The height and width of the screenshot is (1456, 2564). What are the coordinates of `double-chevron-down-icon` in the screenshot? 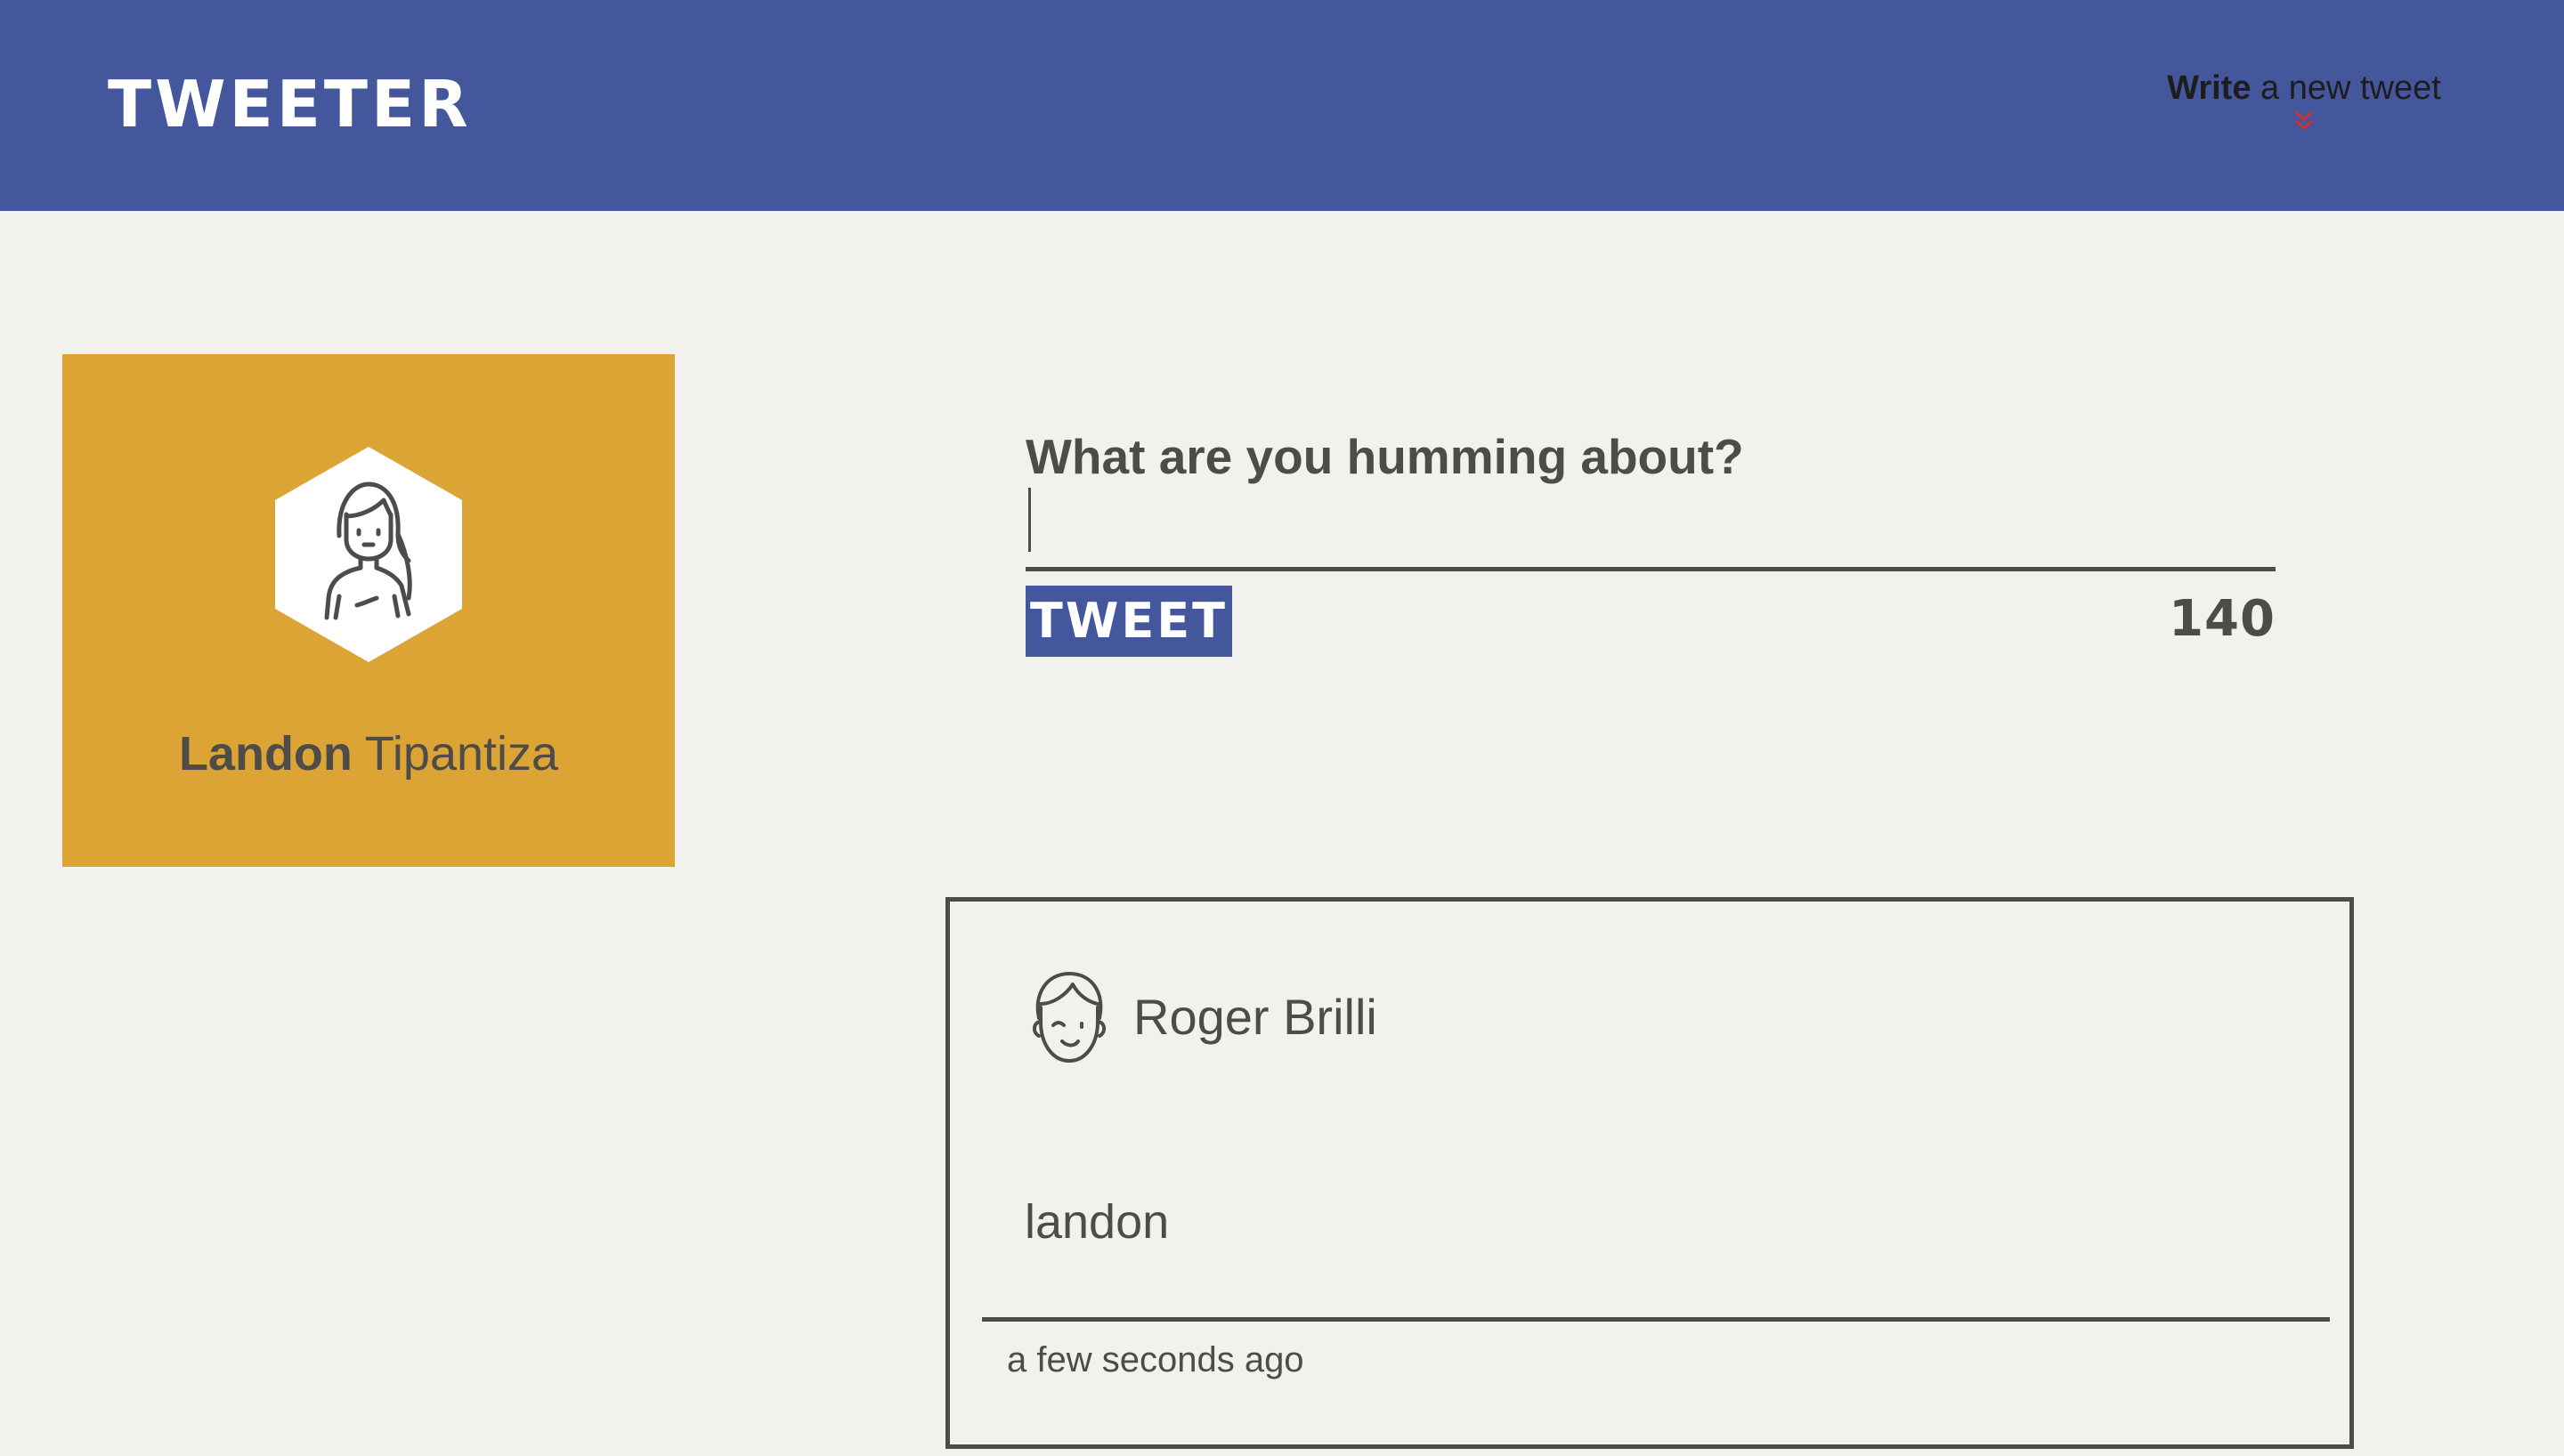 It's located at (2304, 120).